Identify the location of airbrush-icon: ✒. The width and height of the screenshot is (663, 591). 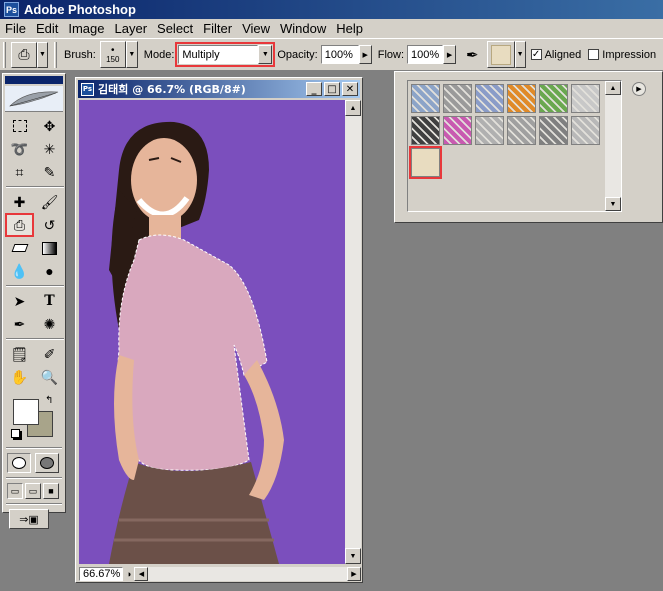
(472, 55).